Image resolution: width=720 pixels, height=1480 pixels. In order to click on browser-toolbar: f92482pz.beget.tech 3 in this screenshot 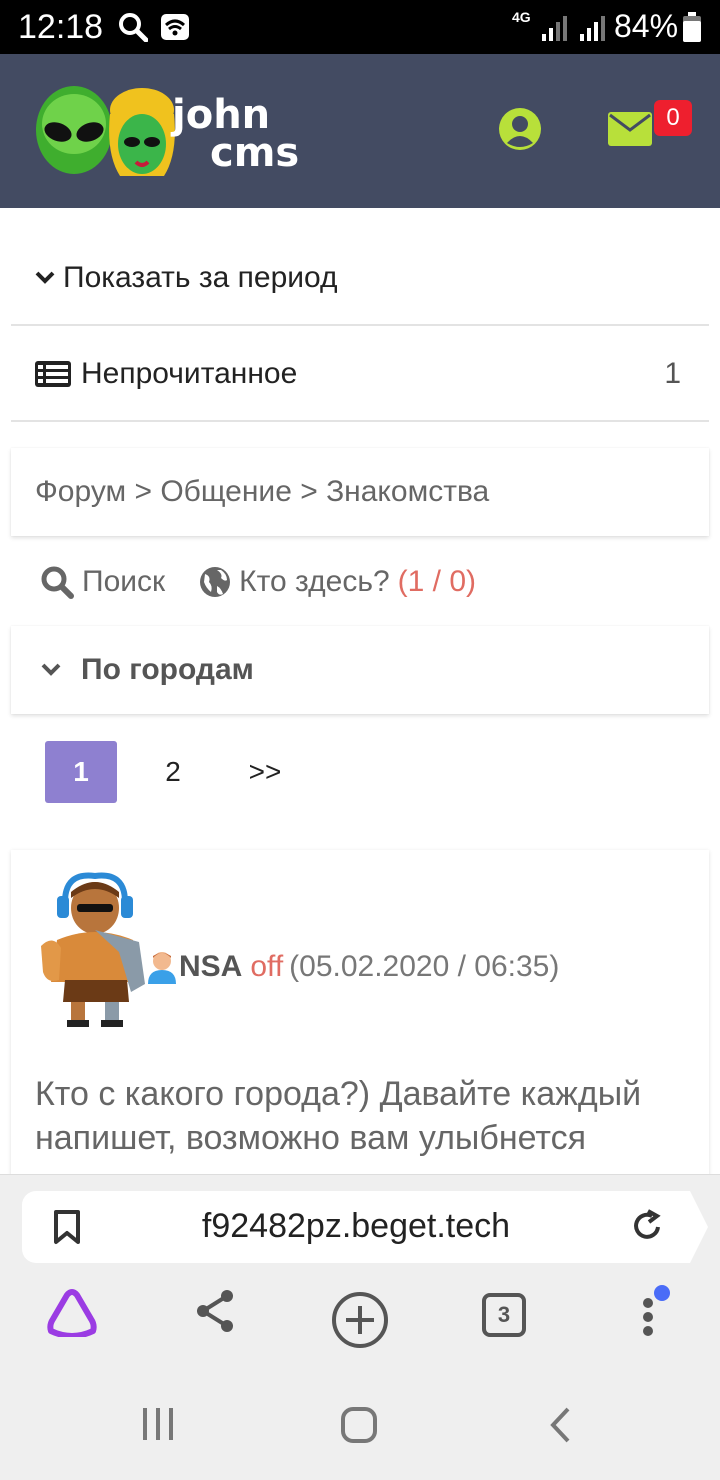, I will do `click(360, 1272)`.